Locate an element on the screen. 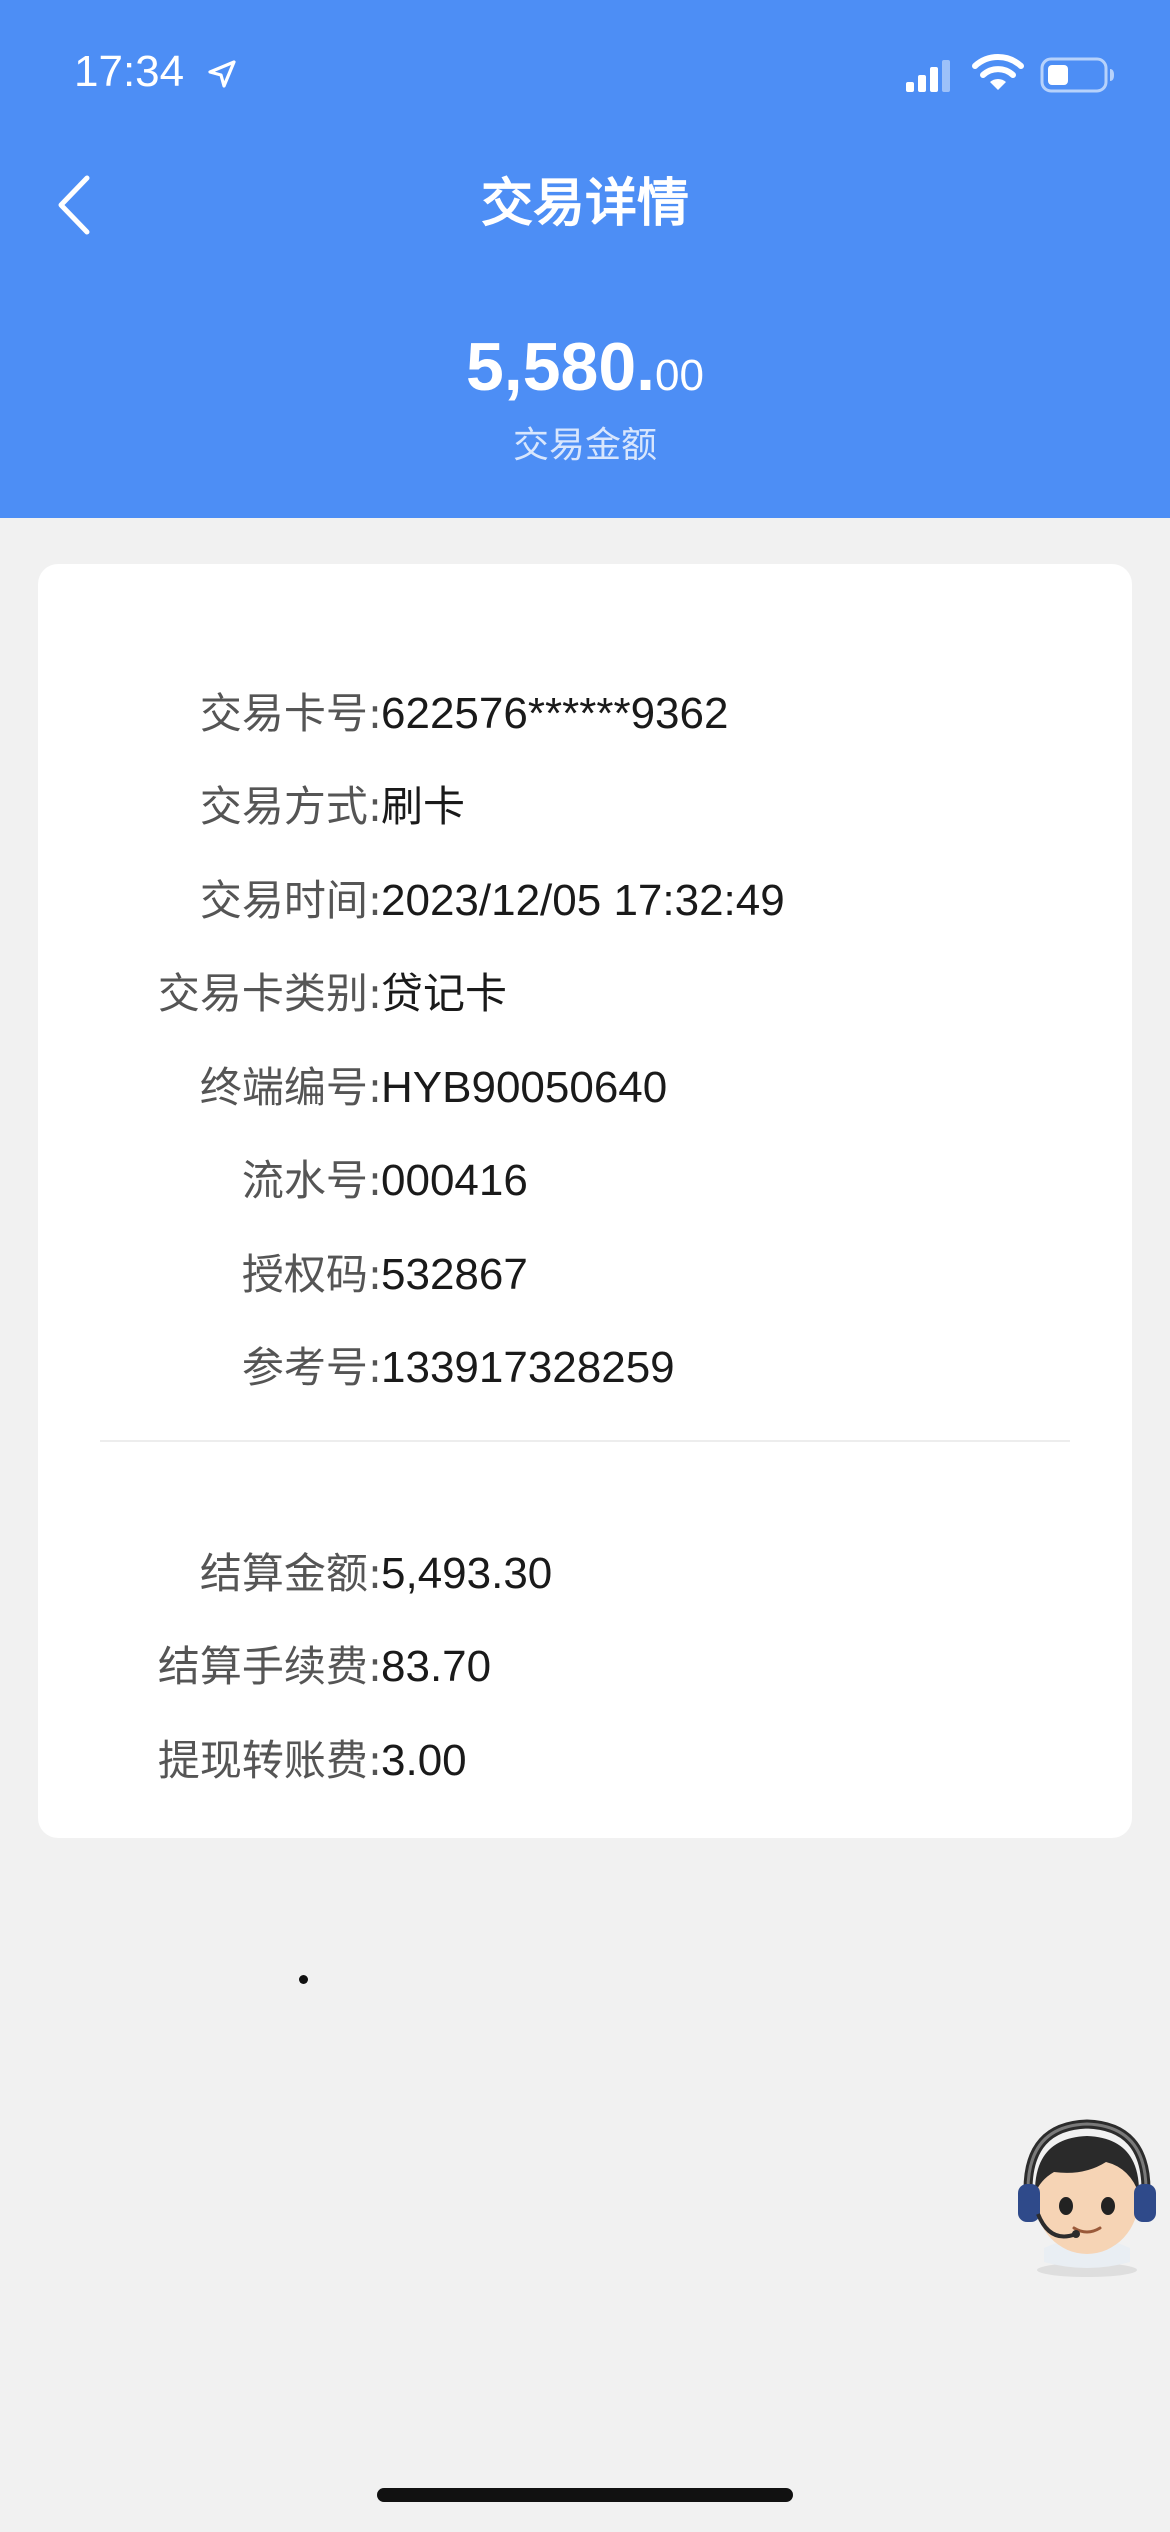 The image size is (1170, 2532). detail-label: 参考号: is located at coordinates (311, 1367).